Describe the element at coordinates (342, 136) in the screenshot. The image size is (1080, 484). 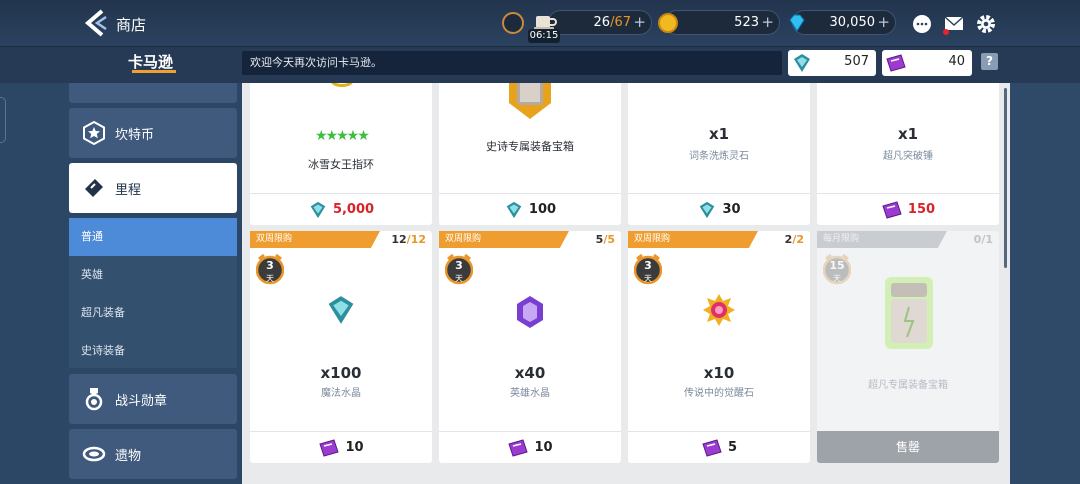
I see `stars-rating-icon: ★★★★★` at that location.